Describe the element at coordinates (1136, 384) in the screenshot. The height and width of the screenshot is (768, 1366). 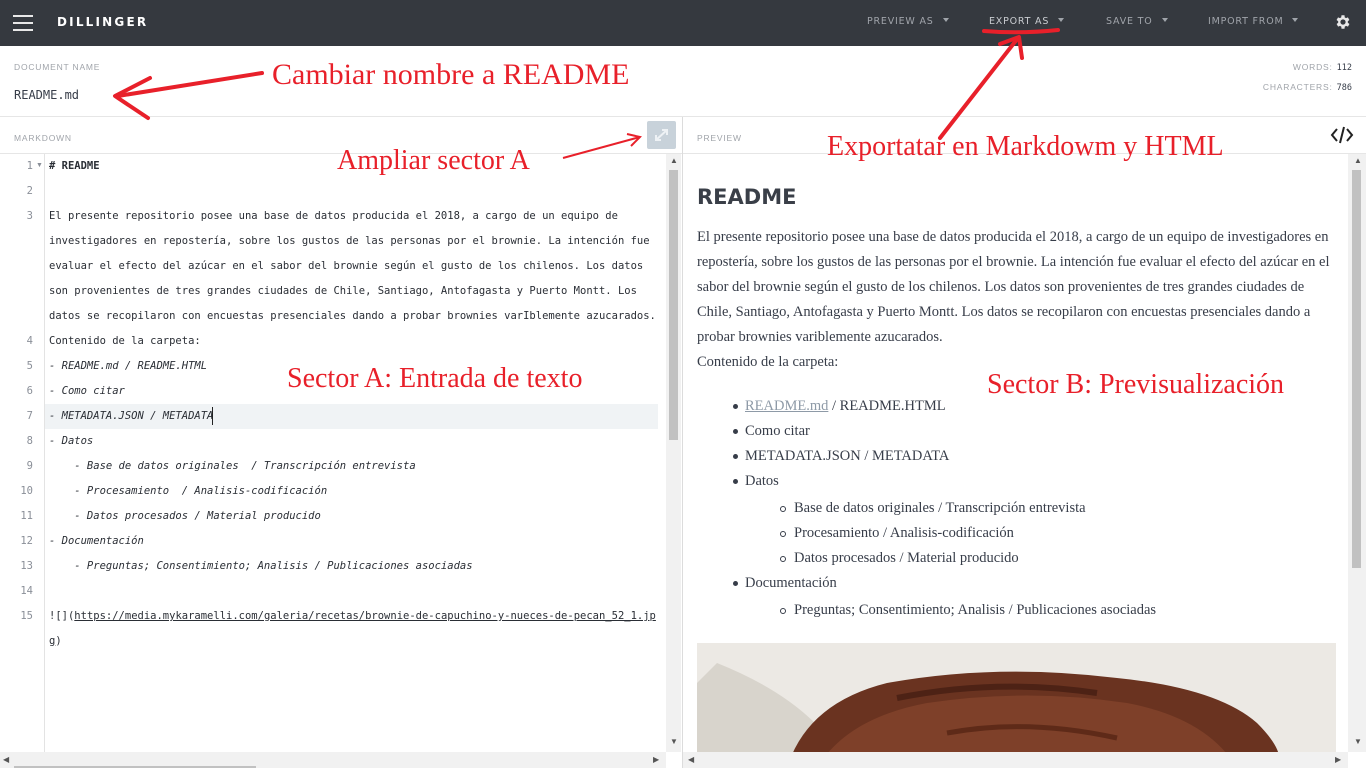
I see `annotation-sector-b: Sector B: Previsualización` at that location.